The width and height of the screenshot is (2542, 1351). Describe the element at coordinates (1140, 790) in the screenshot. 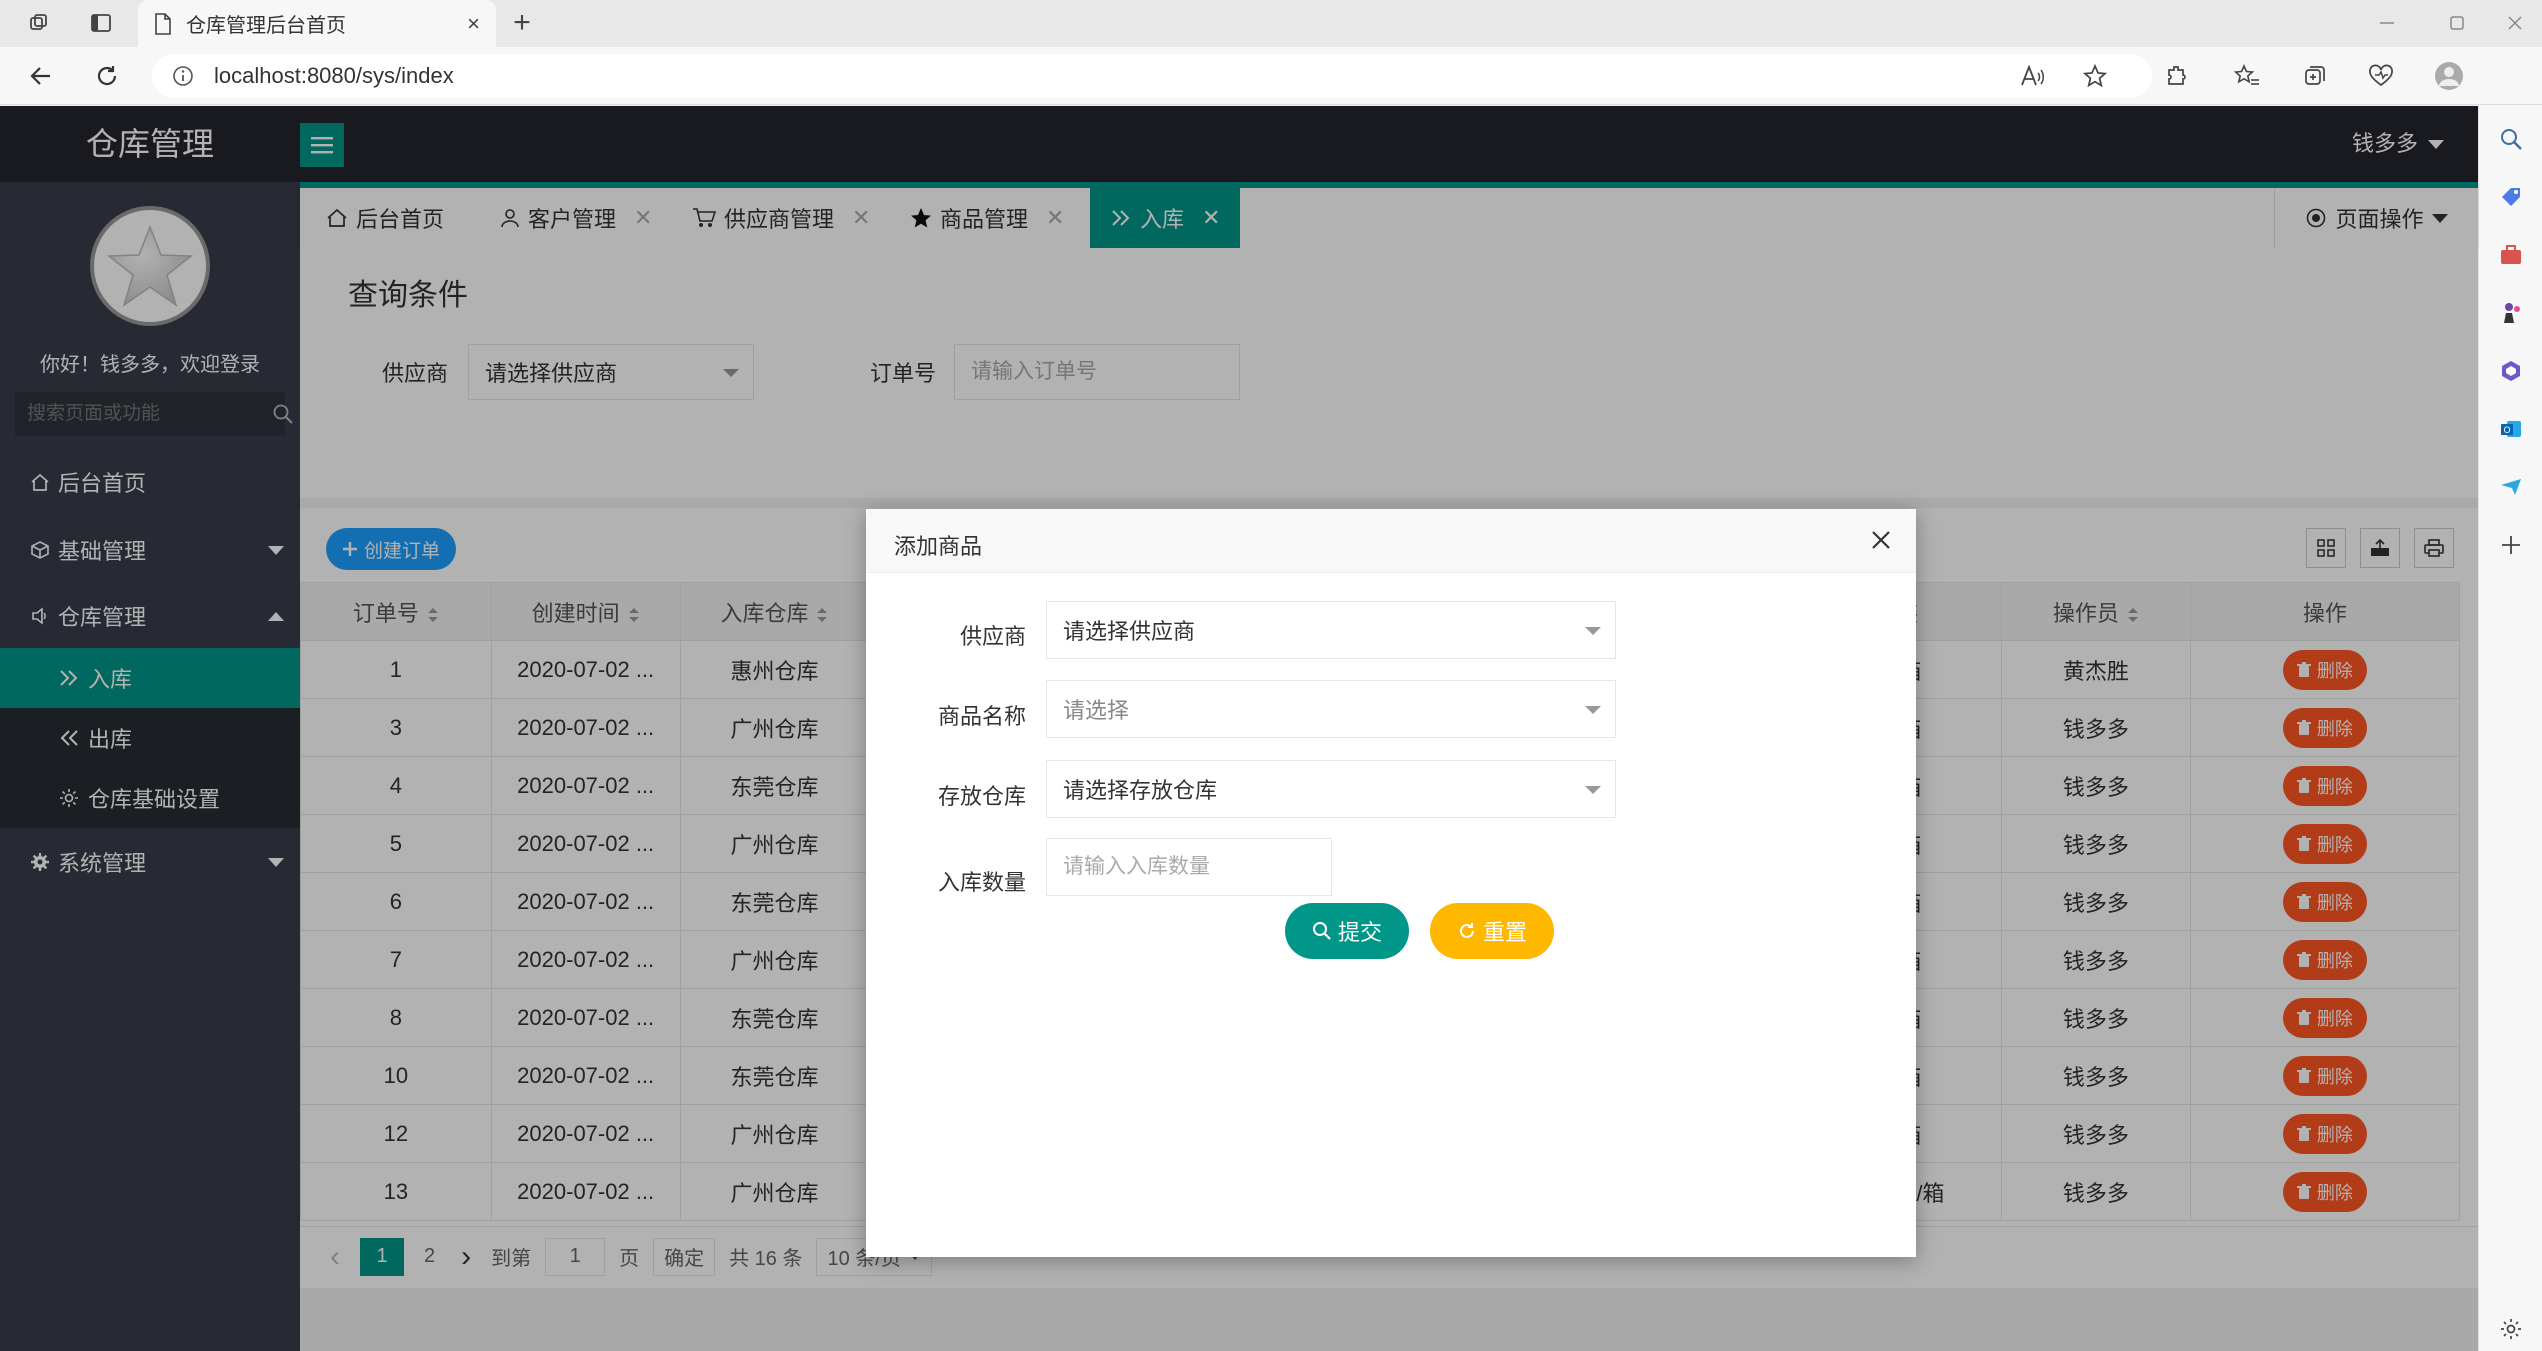

I see `warehouse-select-value: 请选择存放仓库` at that location.